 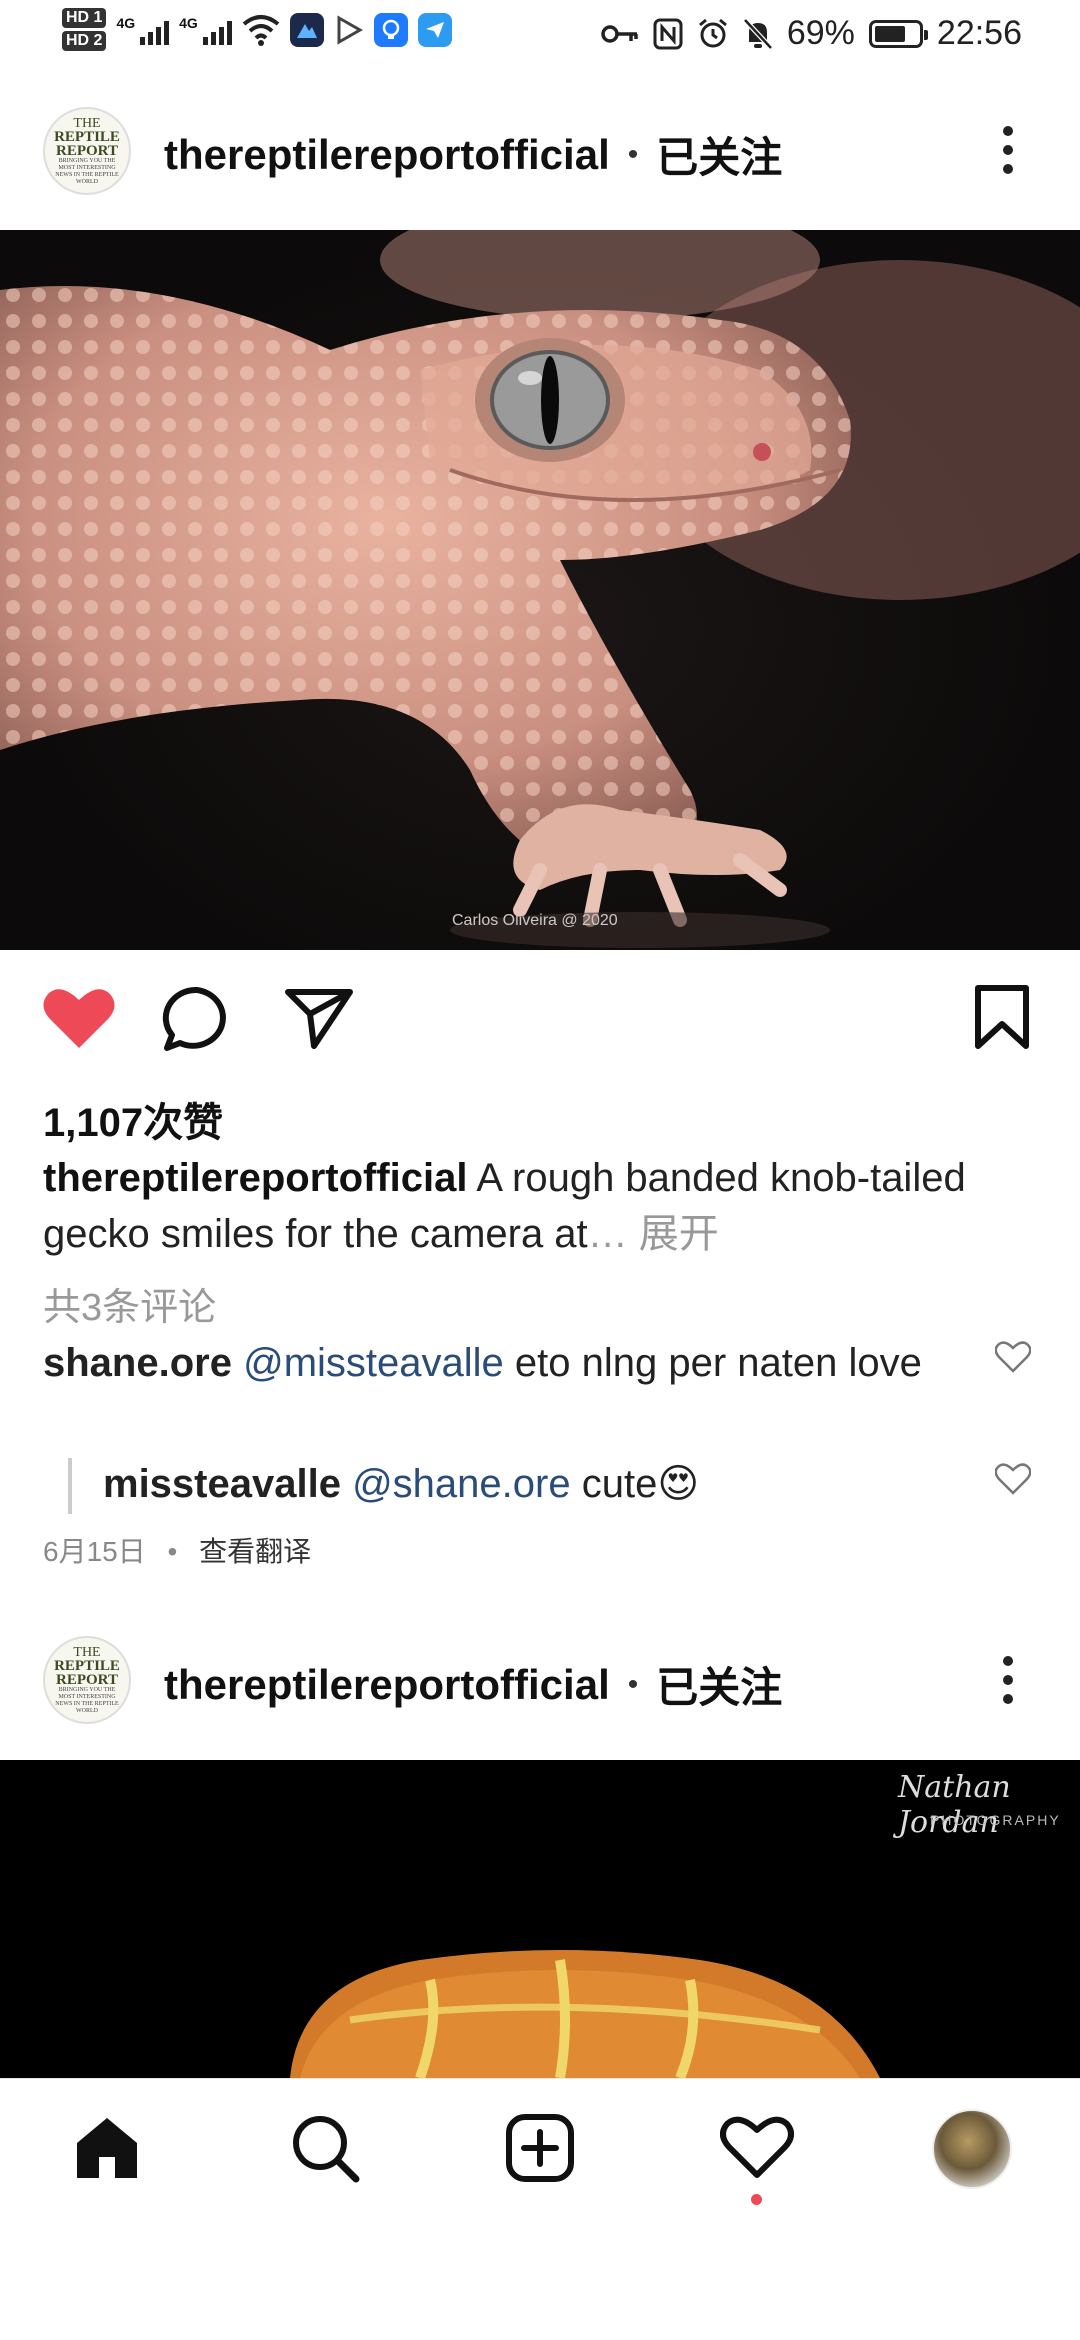 I want to click on reply-username: missteavalle, so click(x=222, y=1484).